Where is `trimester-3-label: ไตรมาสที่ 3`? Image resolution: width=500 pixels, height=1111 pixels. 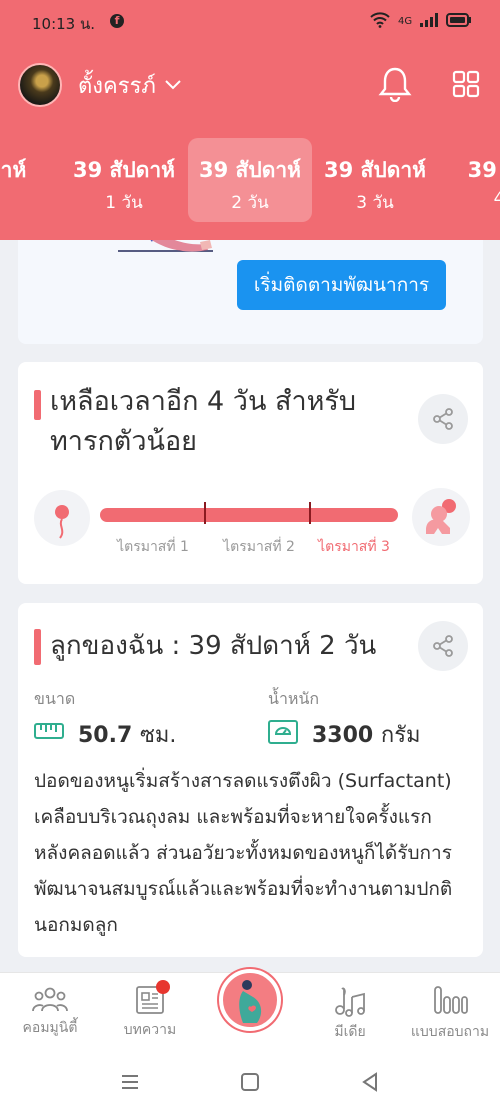 trimester-3-label: ไตรมาสที่ 3 is located at coordinates (354, 547).